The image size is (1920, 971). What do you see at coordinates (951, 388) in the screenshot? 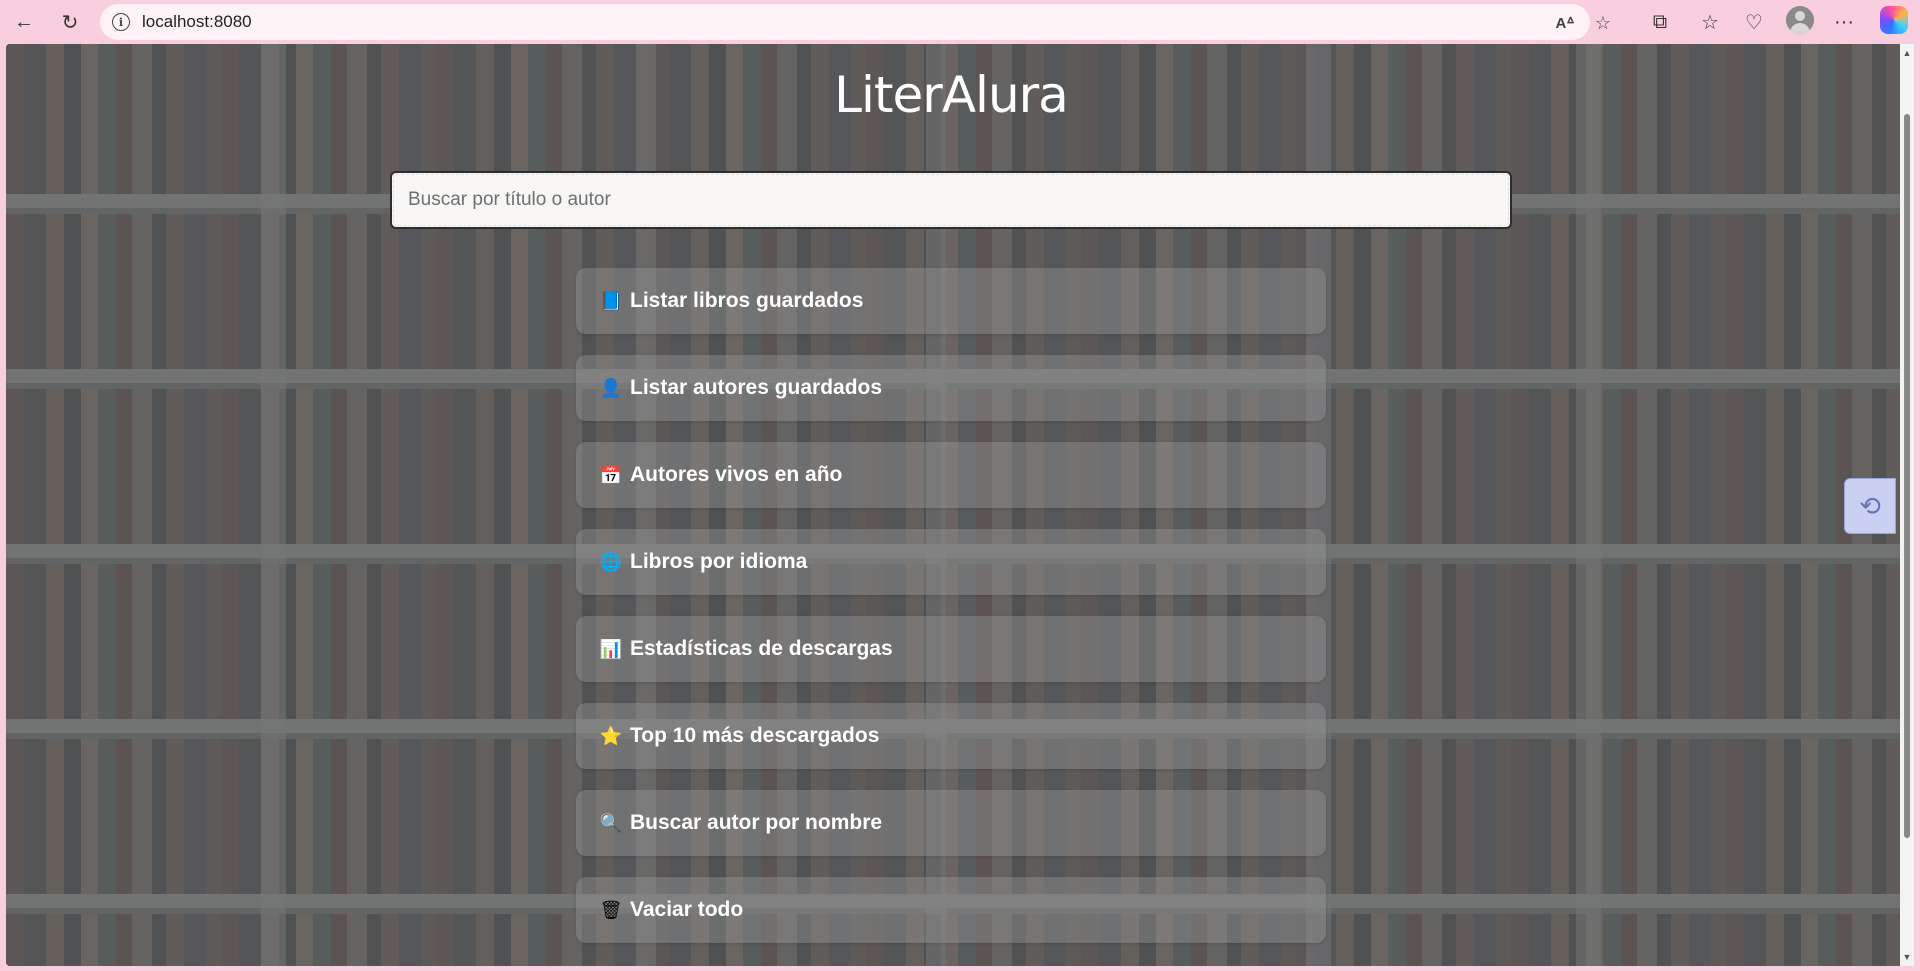
I see `list-authors-button: 👤 Listar autores guardados` at bounding box center [951, 388].